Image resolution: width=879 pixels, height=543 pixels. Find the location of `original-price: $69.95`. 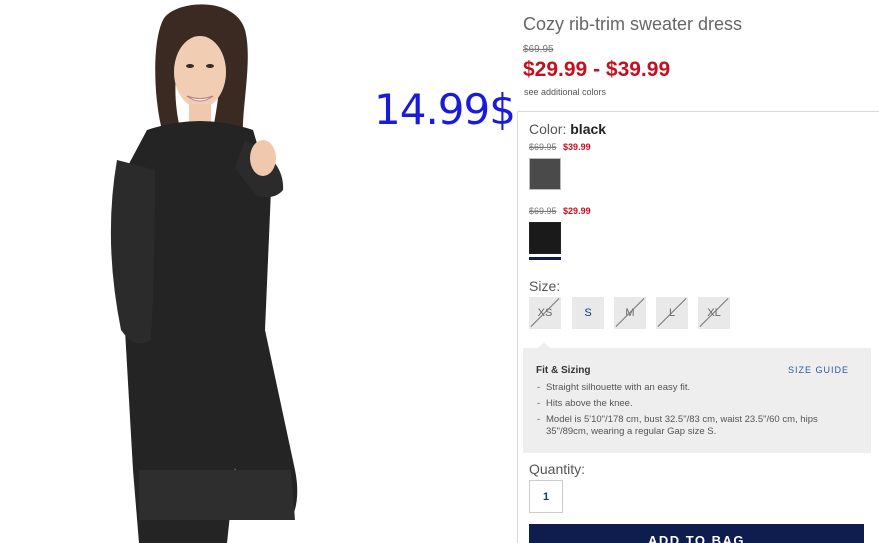

original-price: $69.95 is located at coordinates (538, 49).